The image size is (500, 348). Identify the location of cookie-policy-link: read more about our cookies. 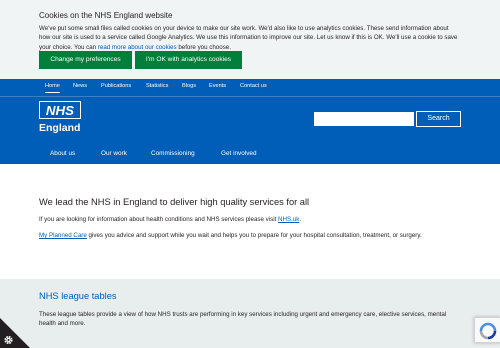
(137, 47).